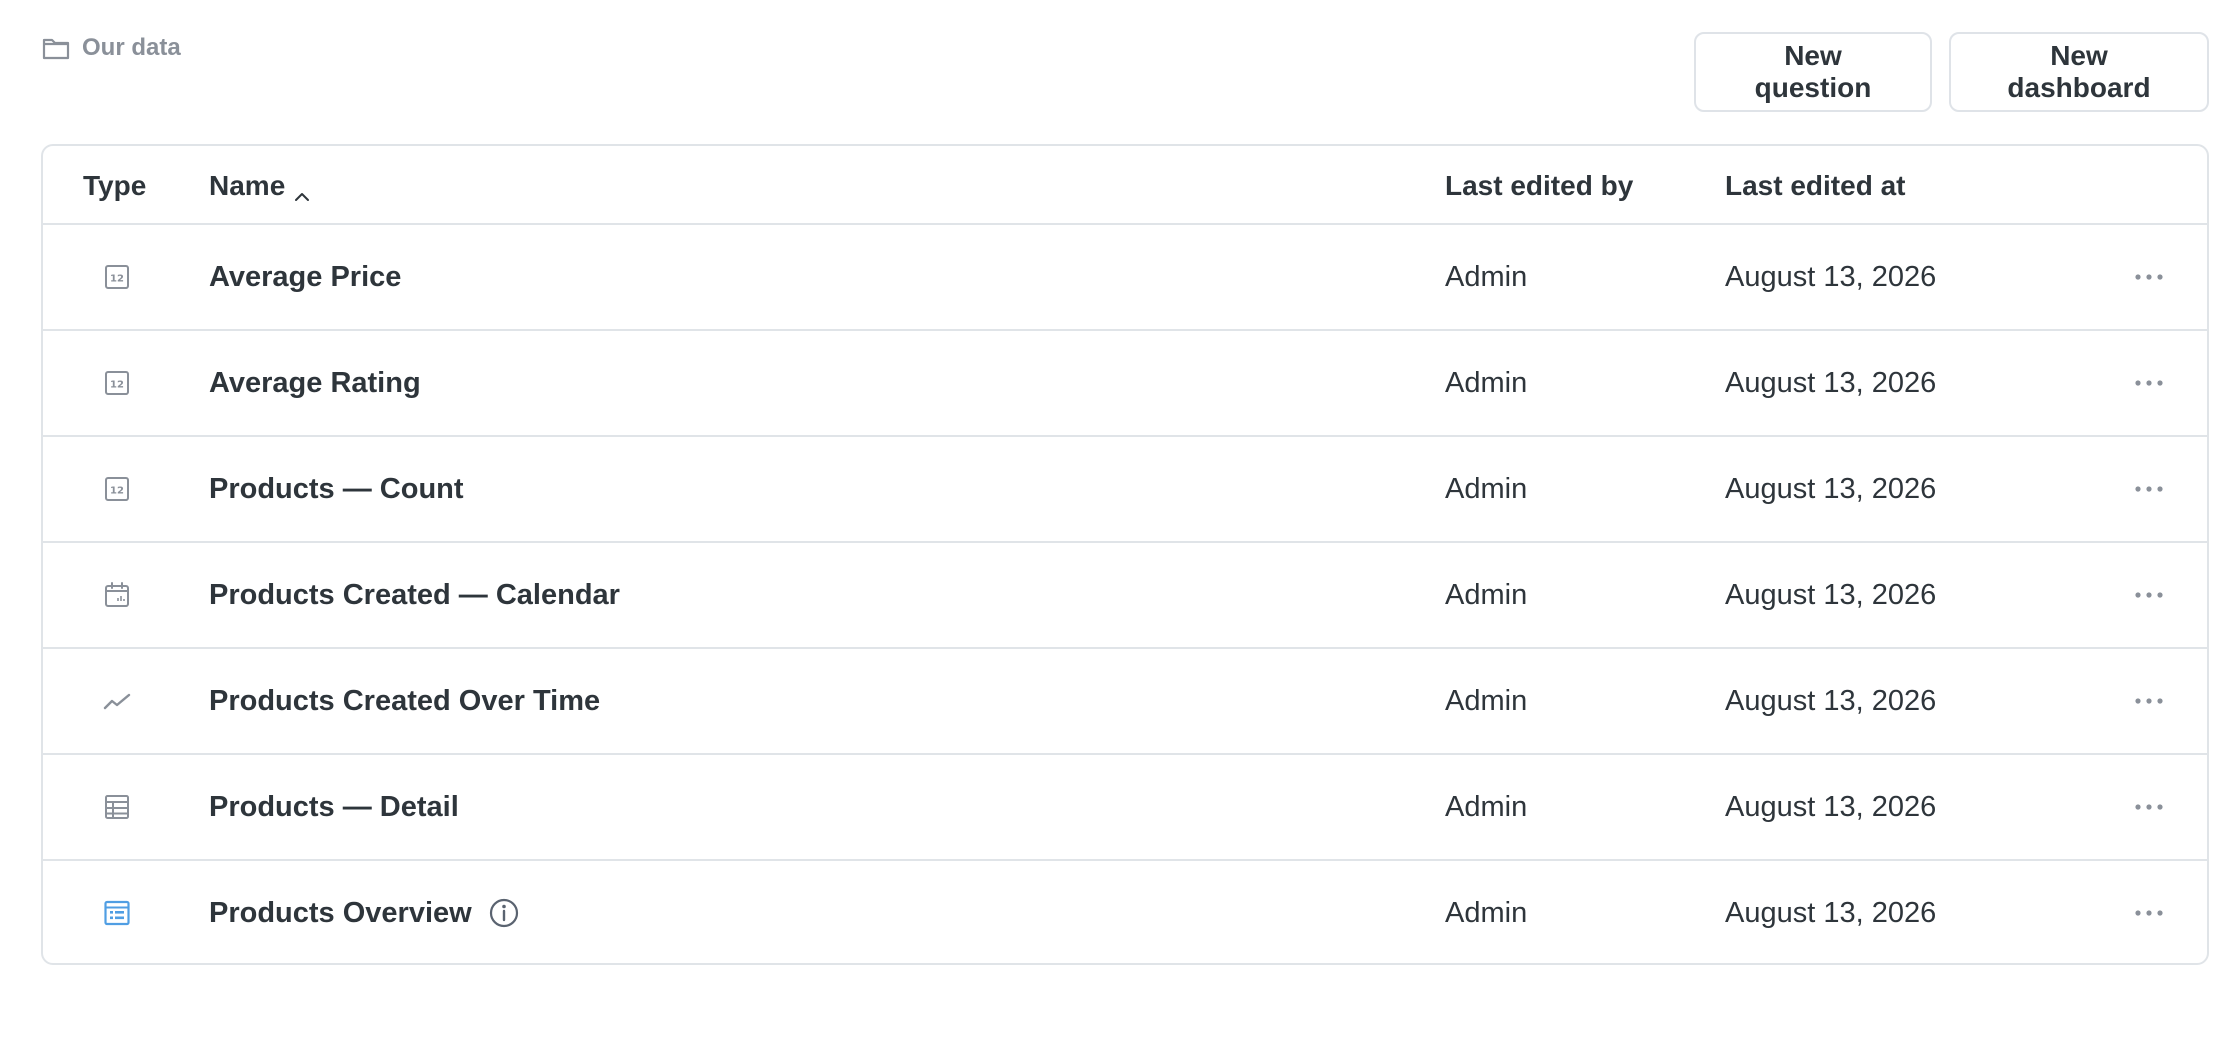 This screenshot has height=1064, width=2234. Describe the element at coordinates (1539, 185) in the screenshot. I see `column-header-last-edited-by: Last edited by` at that location.